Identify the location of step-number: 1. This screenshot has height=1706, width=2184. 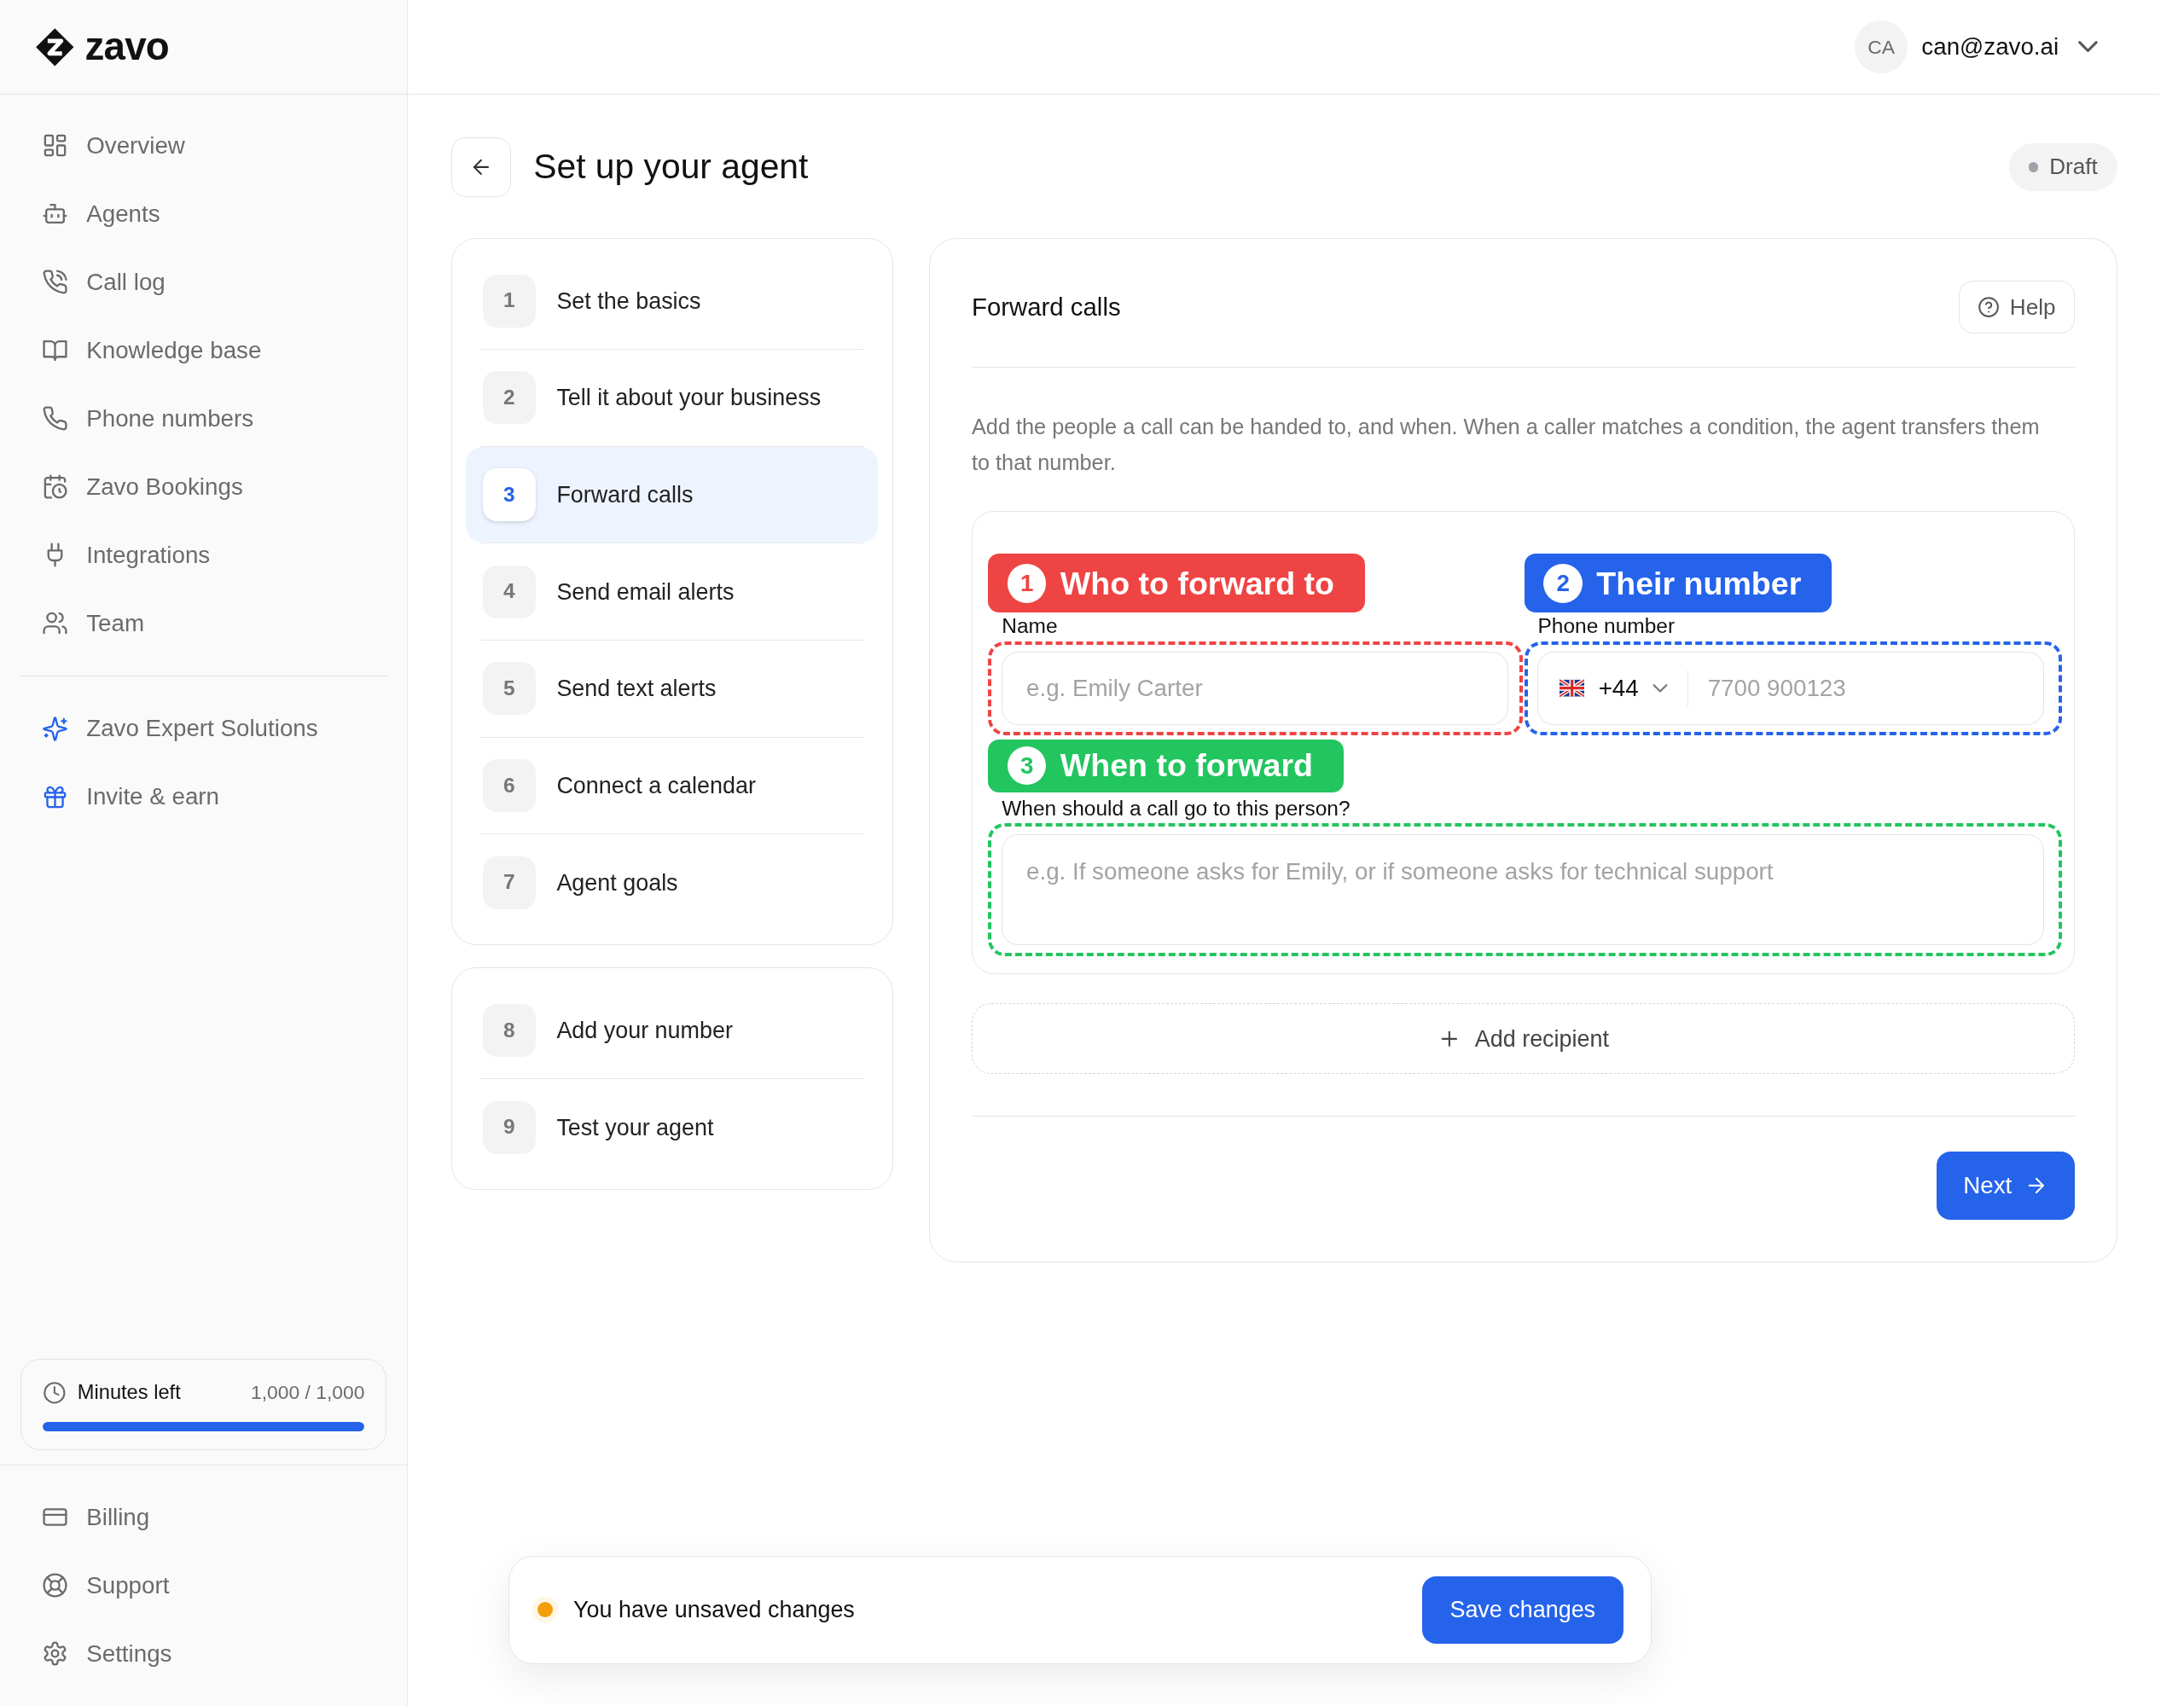
(509, 301).